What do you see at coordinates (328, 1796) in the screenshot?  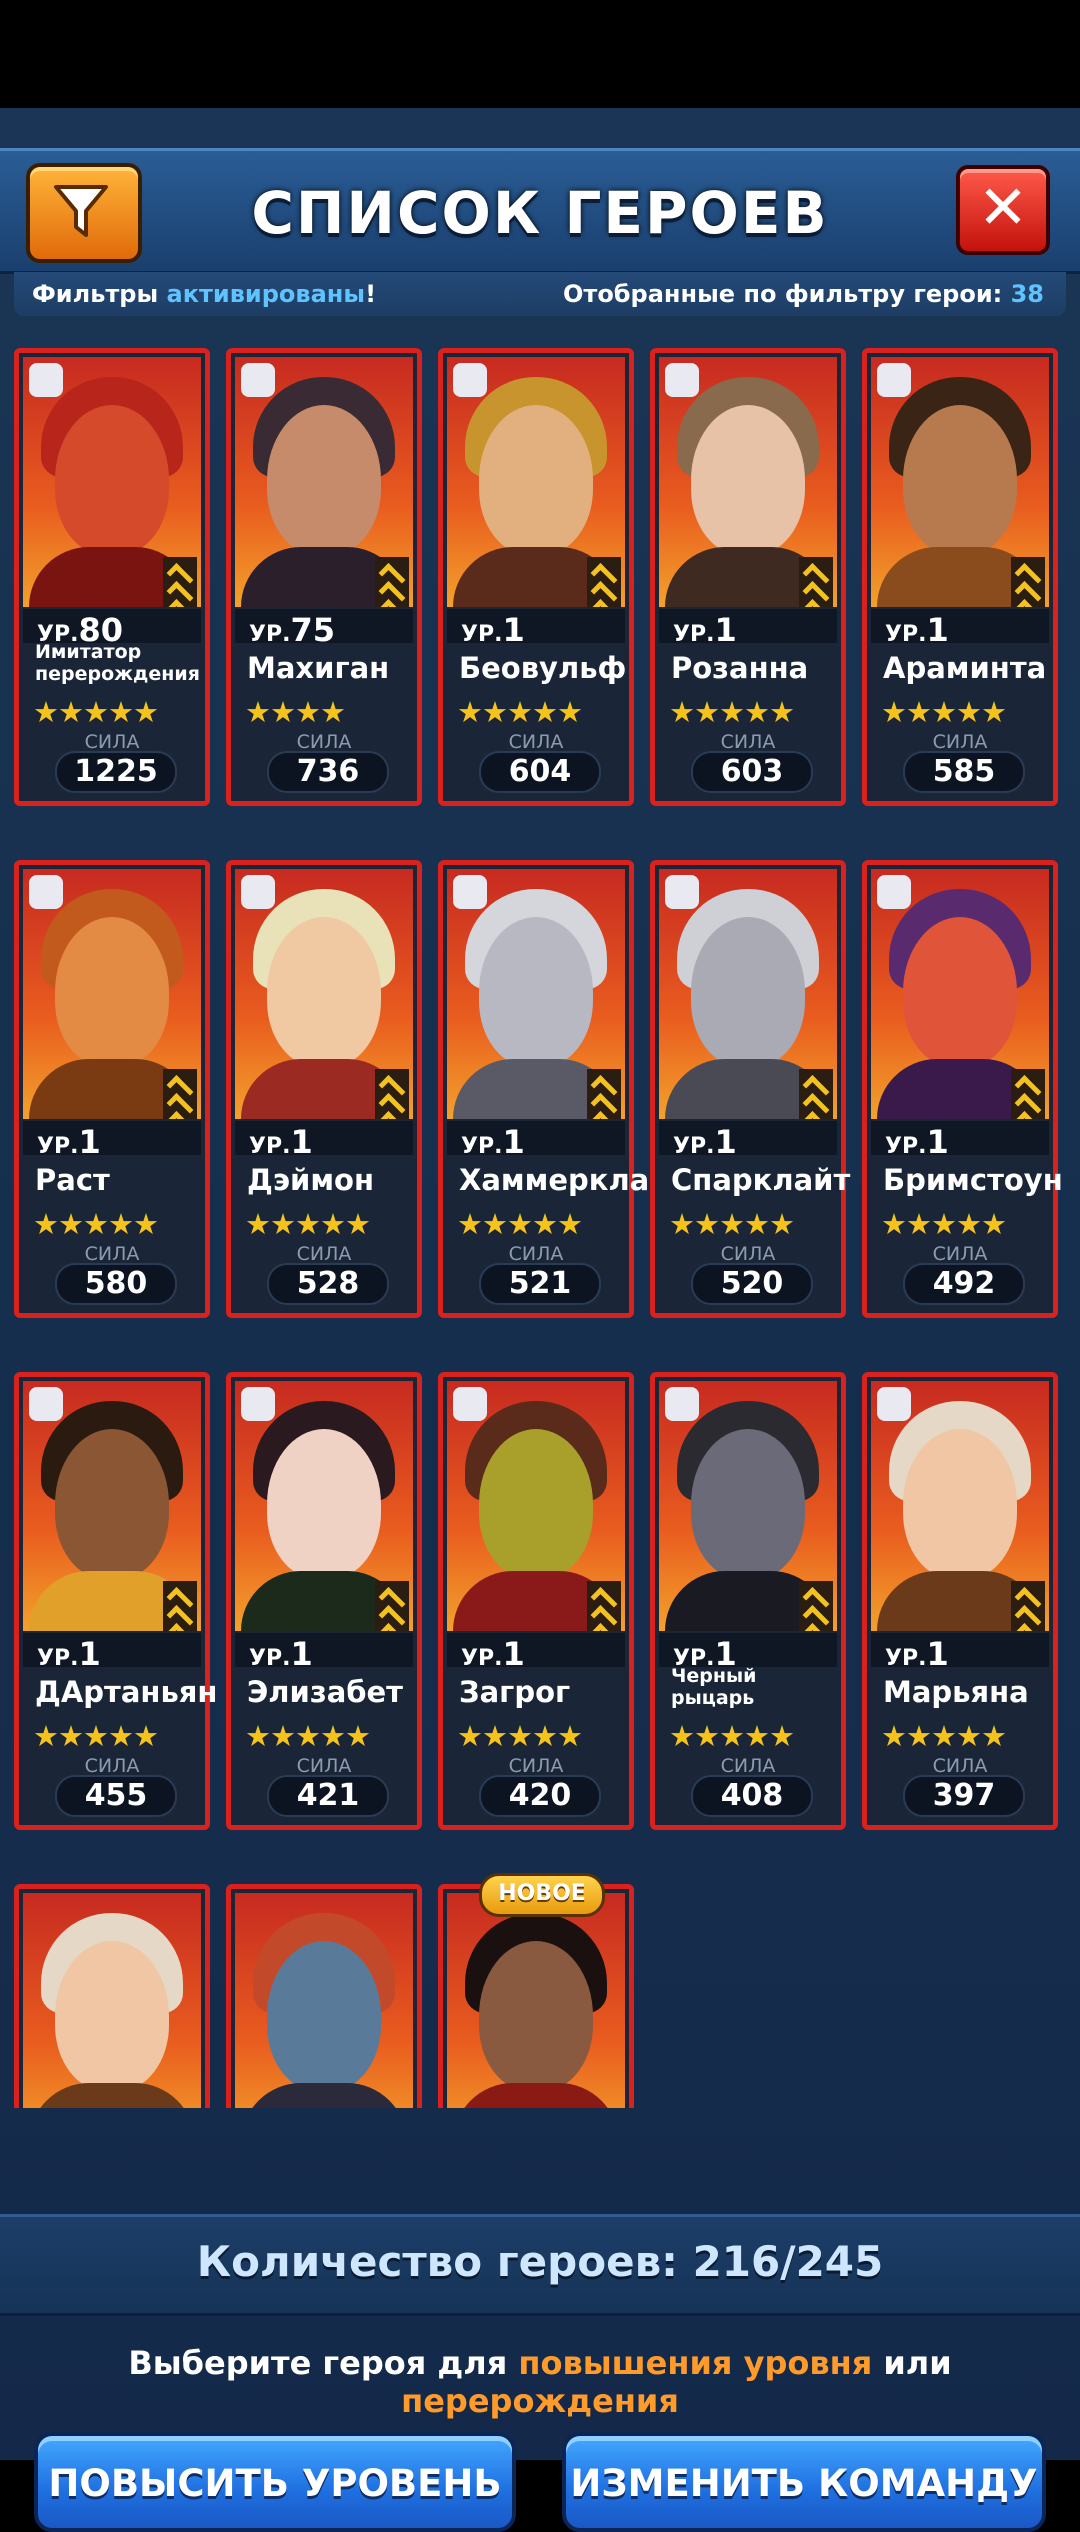 I see `power-value: 421` at bounding box center [328, 1796].